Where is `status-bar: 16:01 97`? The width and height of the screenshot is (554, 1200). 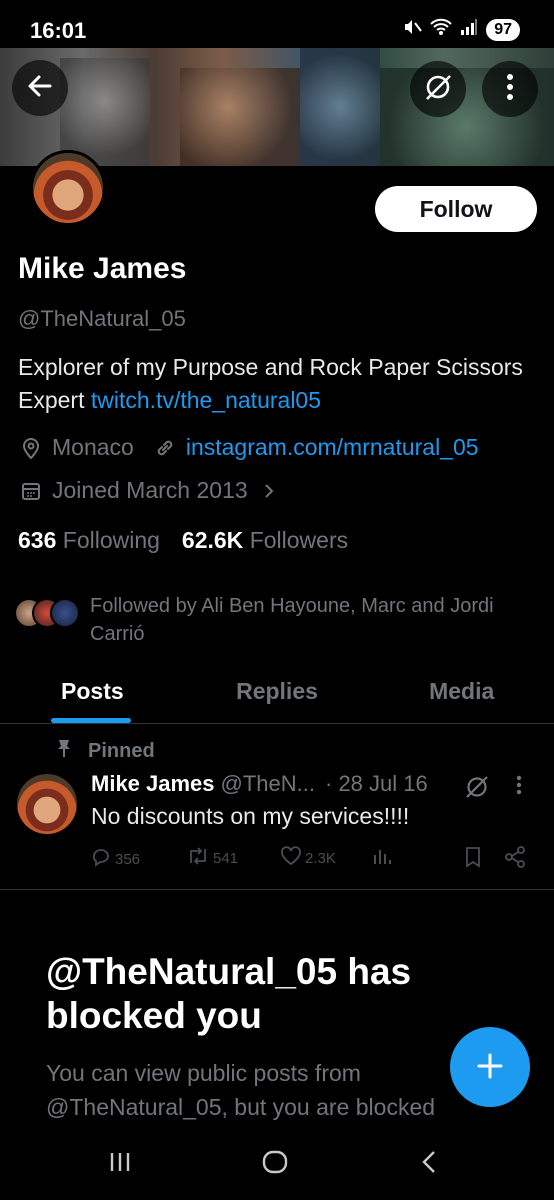 status-bar: 16:01 97 is located at coordinates (277, 24).